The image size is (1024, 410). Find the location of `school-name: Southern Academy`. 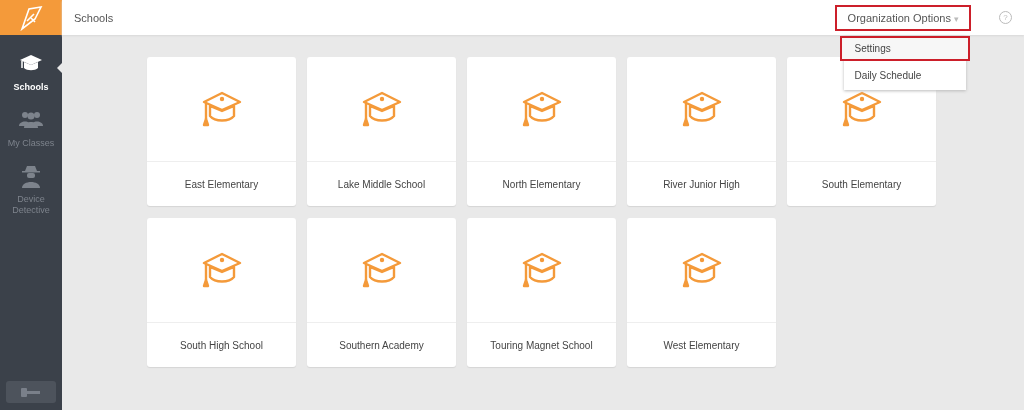

school-name: Southern Academy is located at coordinates (381, 345).